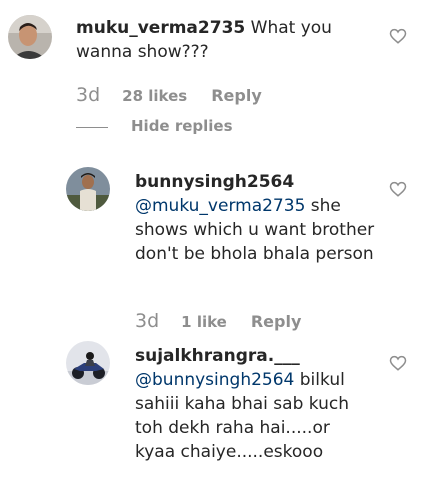  Describe the element at coordinates (204, 322) in the screenshot. I see `comment-likes: 1 like` at that location.